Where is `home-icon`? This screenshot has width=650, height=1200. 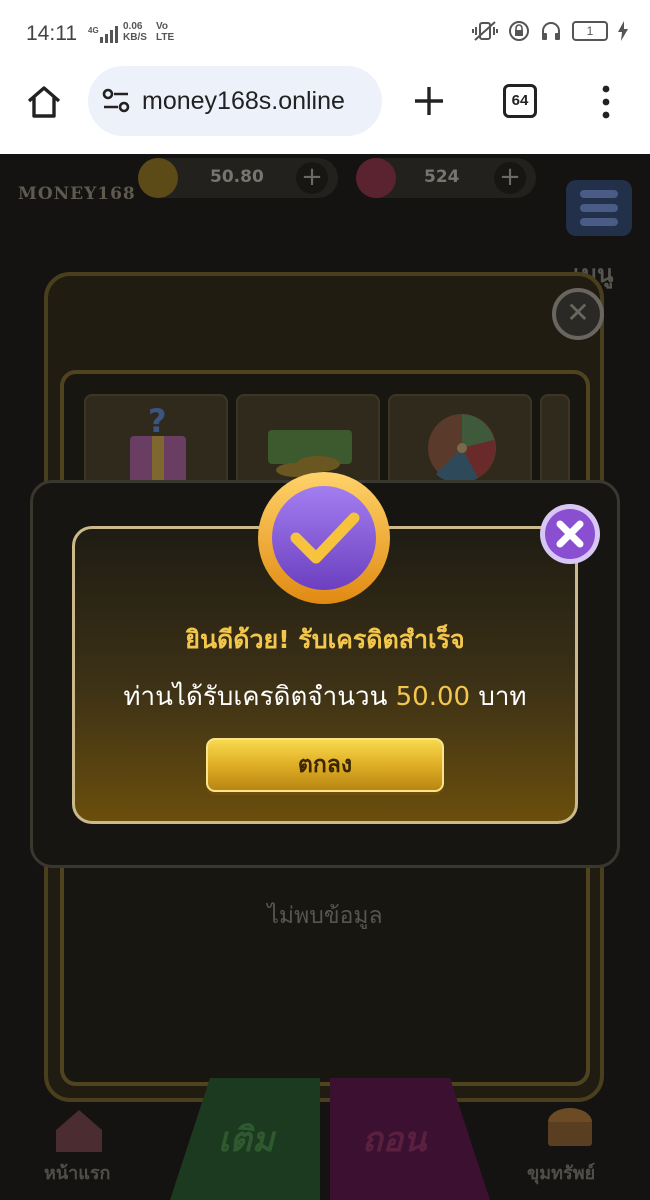 home-icon is located at coordinates (44, 102).